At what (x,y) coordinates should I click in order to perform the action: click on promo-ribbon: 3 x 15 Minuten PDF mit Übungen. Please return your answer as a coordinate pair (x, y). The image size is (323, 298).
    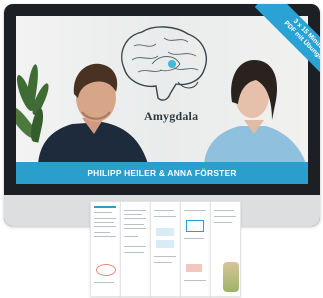
    Looking at the image, I should click on (287, 42).